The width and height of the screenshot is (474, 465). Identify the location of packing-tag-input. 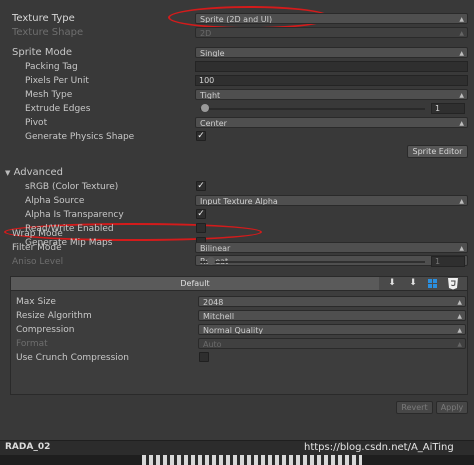
(331, 66).